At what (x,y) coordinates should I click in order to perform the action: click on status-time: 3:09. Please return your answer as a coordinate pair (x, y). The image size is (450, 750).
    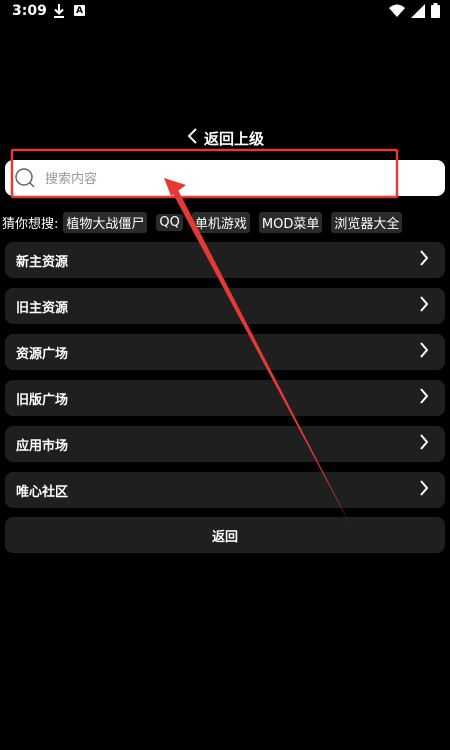
    Looking at the image, I should click on (29, 11).